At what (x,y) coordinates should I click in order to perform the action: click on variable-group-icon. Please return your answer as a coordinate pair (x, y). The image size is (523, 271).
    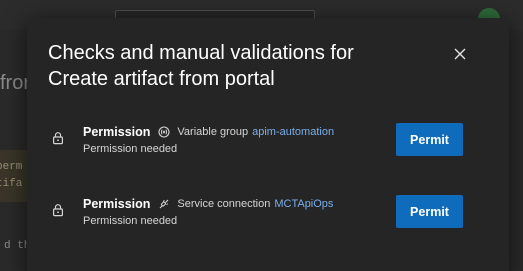
    Looking at the image, I should click on (164, 132).